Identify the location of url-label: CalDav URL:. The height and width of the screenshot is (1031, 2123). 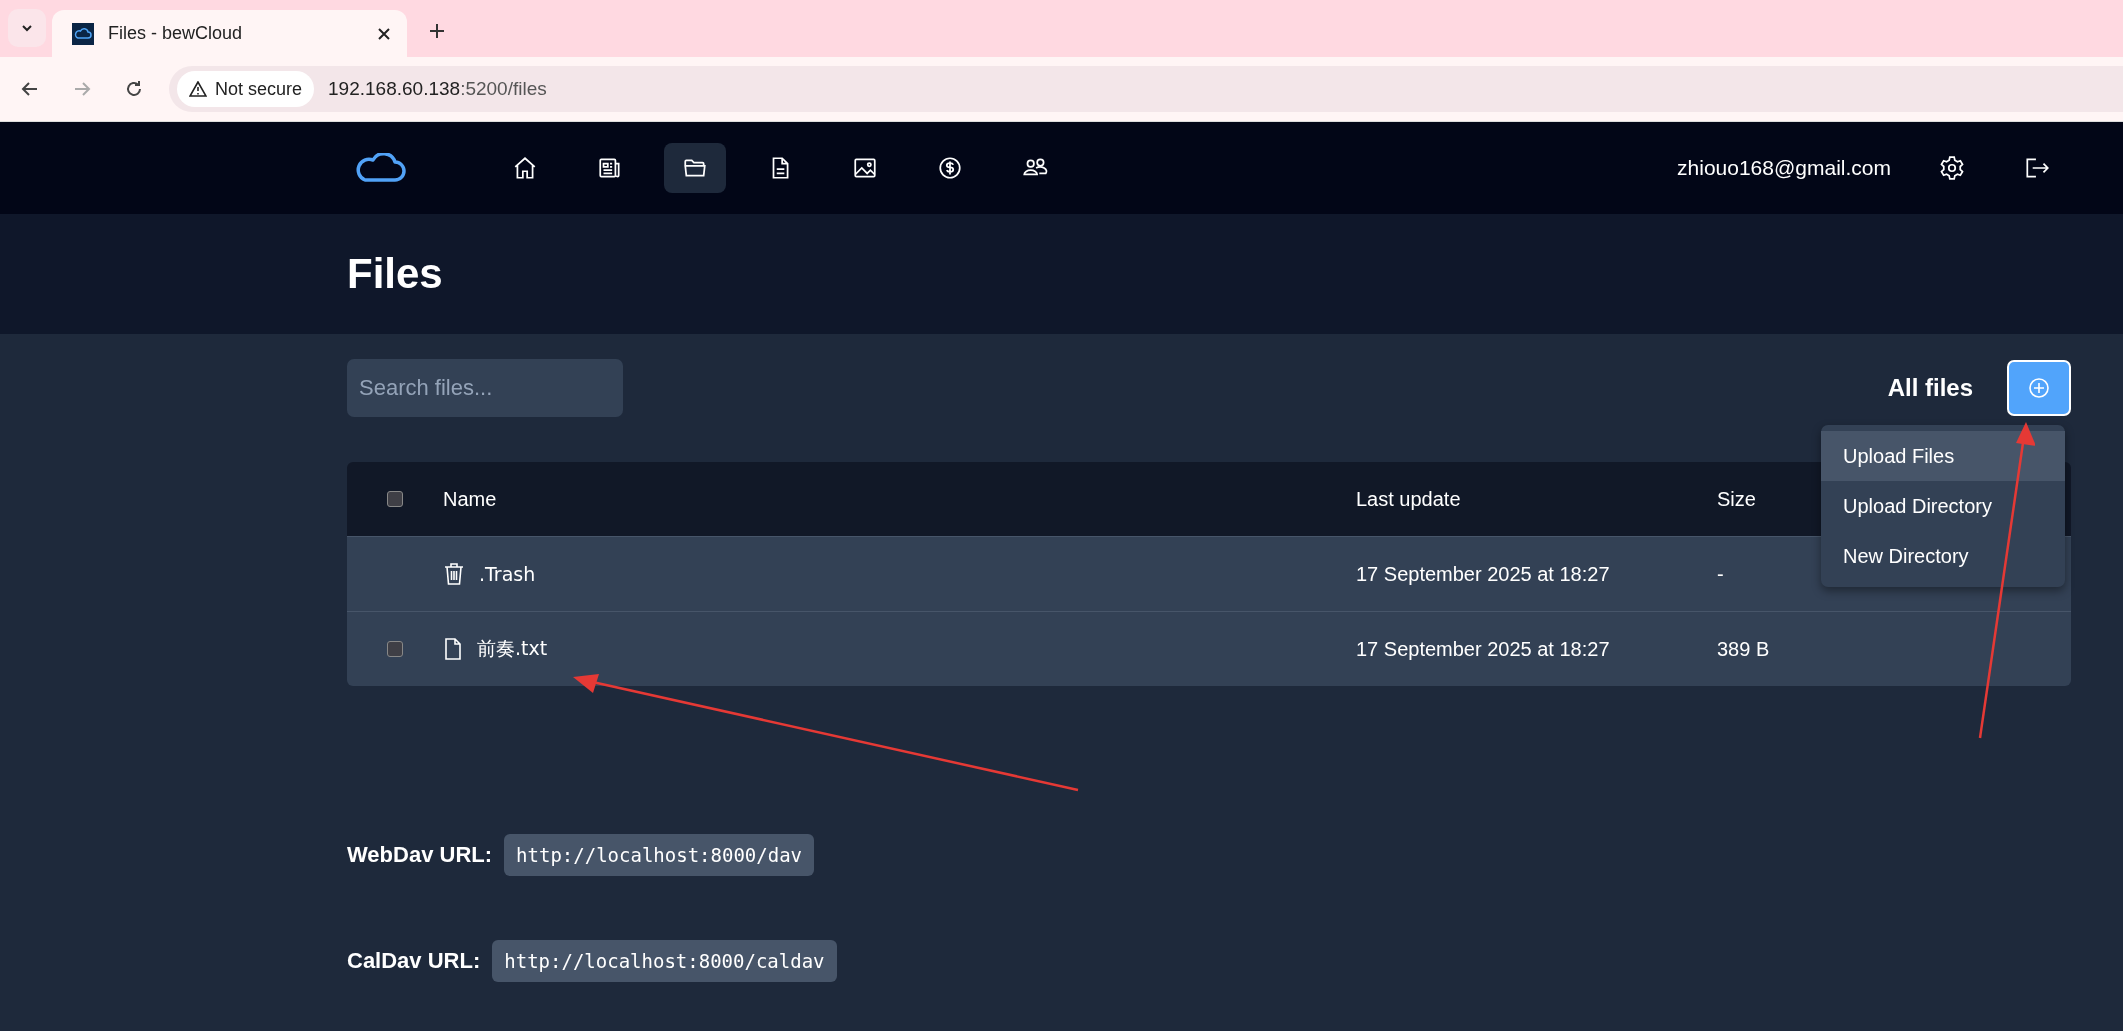
(414, 961).